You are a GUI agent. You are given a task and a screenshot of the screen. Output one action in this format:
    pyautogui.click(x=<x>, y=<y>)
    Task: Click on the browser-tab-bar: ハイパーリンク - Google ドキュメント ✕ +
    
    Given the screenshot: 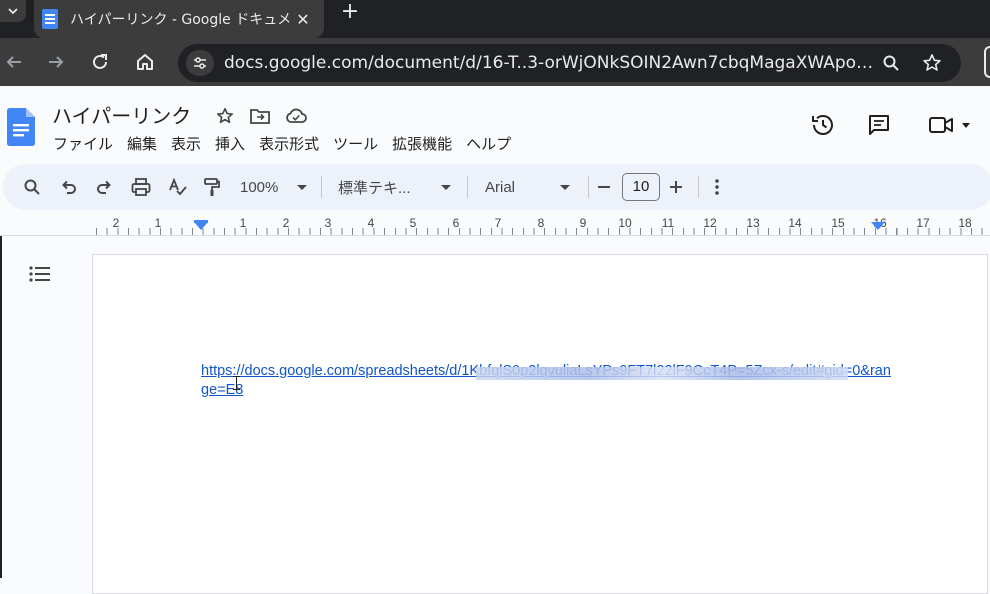 What is the action you would take?
    pyautogui.click(x=495, y=19)
    